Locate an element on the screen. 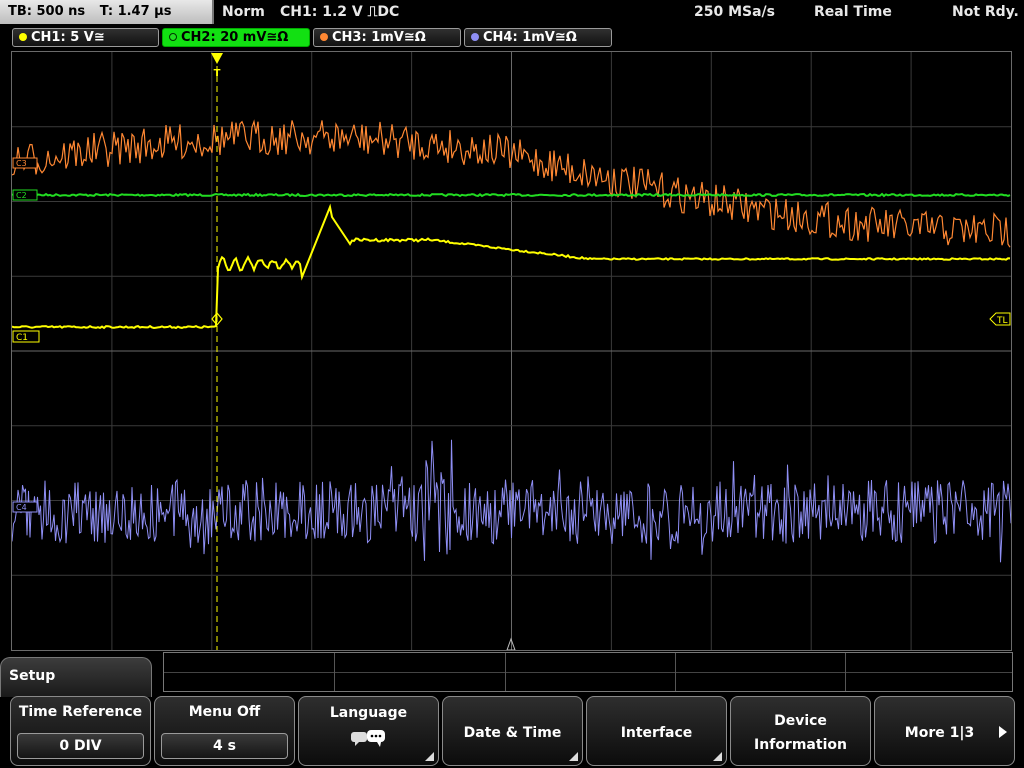 This screenshot has width=1024, height=768. trigger-level-marker: TL is located at coordinates (1000, 319).